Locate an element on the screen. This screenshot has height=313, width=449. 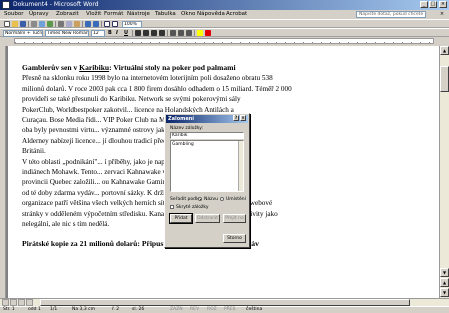
open-icon is located at coordinates (15, 24).